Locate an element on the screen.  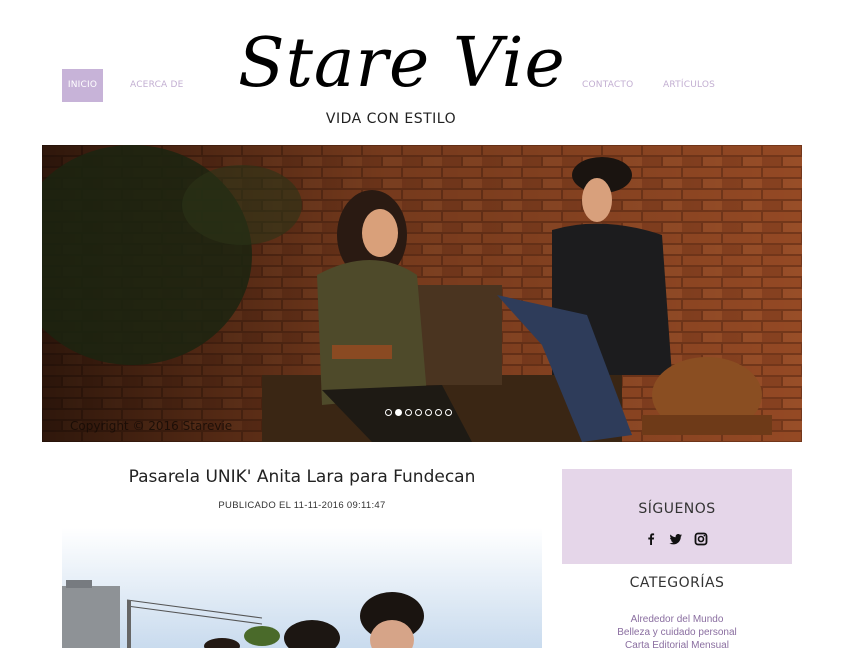
slider-dots is located at coordinates (418, 414).